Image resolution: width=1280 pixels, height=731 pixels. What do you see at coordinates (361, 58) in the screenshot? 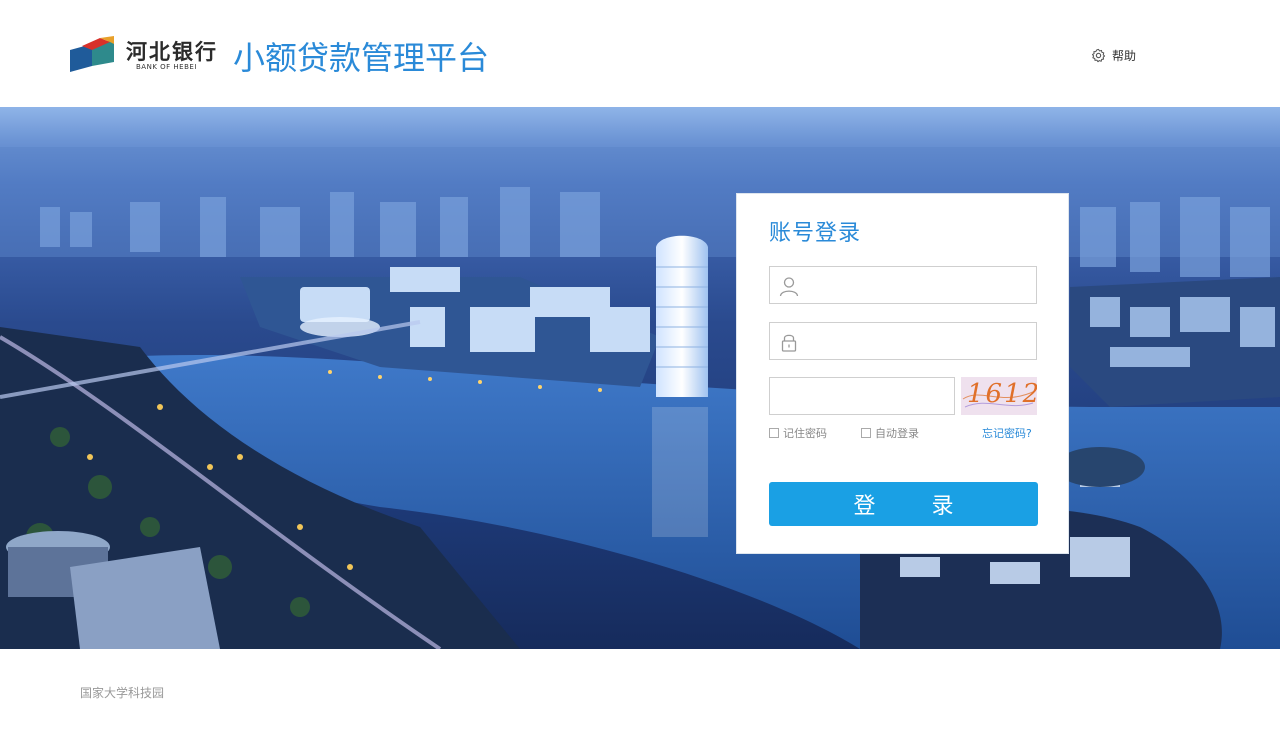
I see `platform-title: 小额贷款管理平台` at bounding box center [361, 58].